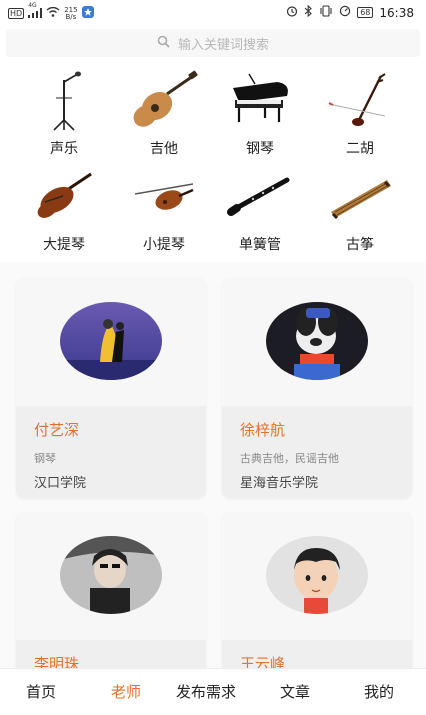 The height and width of the screenshot is (715, 426). What do you see at coordinates (360, 197) in the screenshot?
I see `guzheng-icon` at bounding box center [360, 197].